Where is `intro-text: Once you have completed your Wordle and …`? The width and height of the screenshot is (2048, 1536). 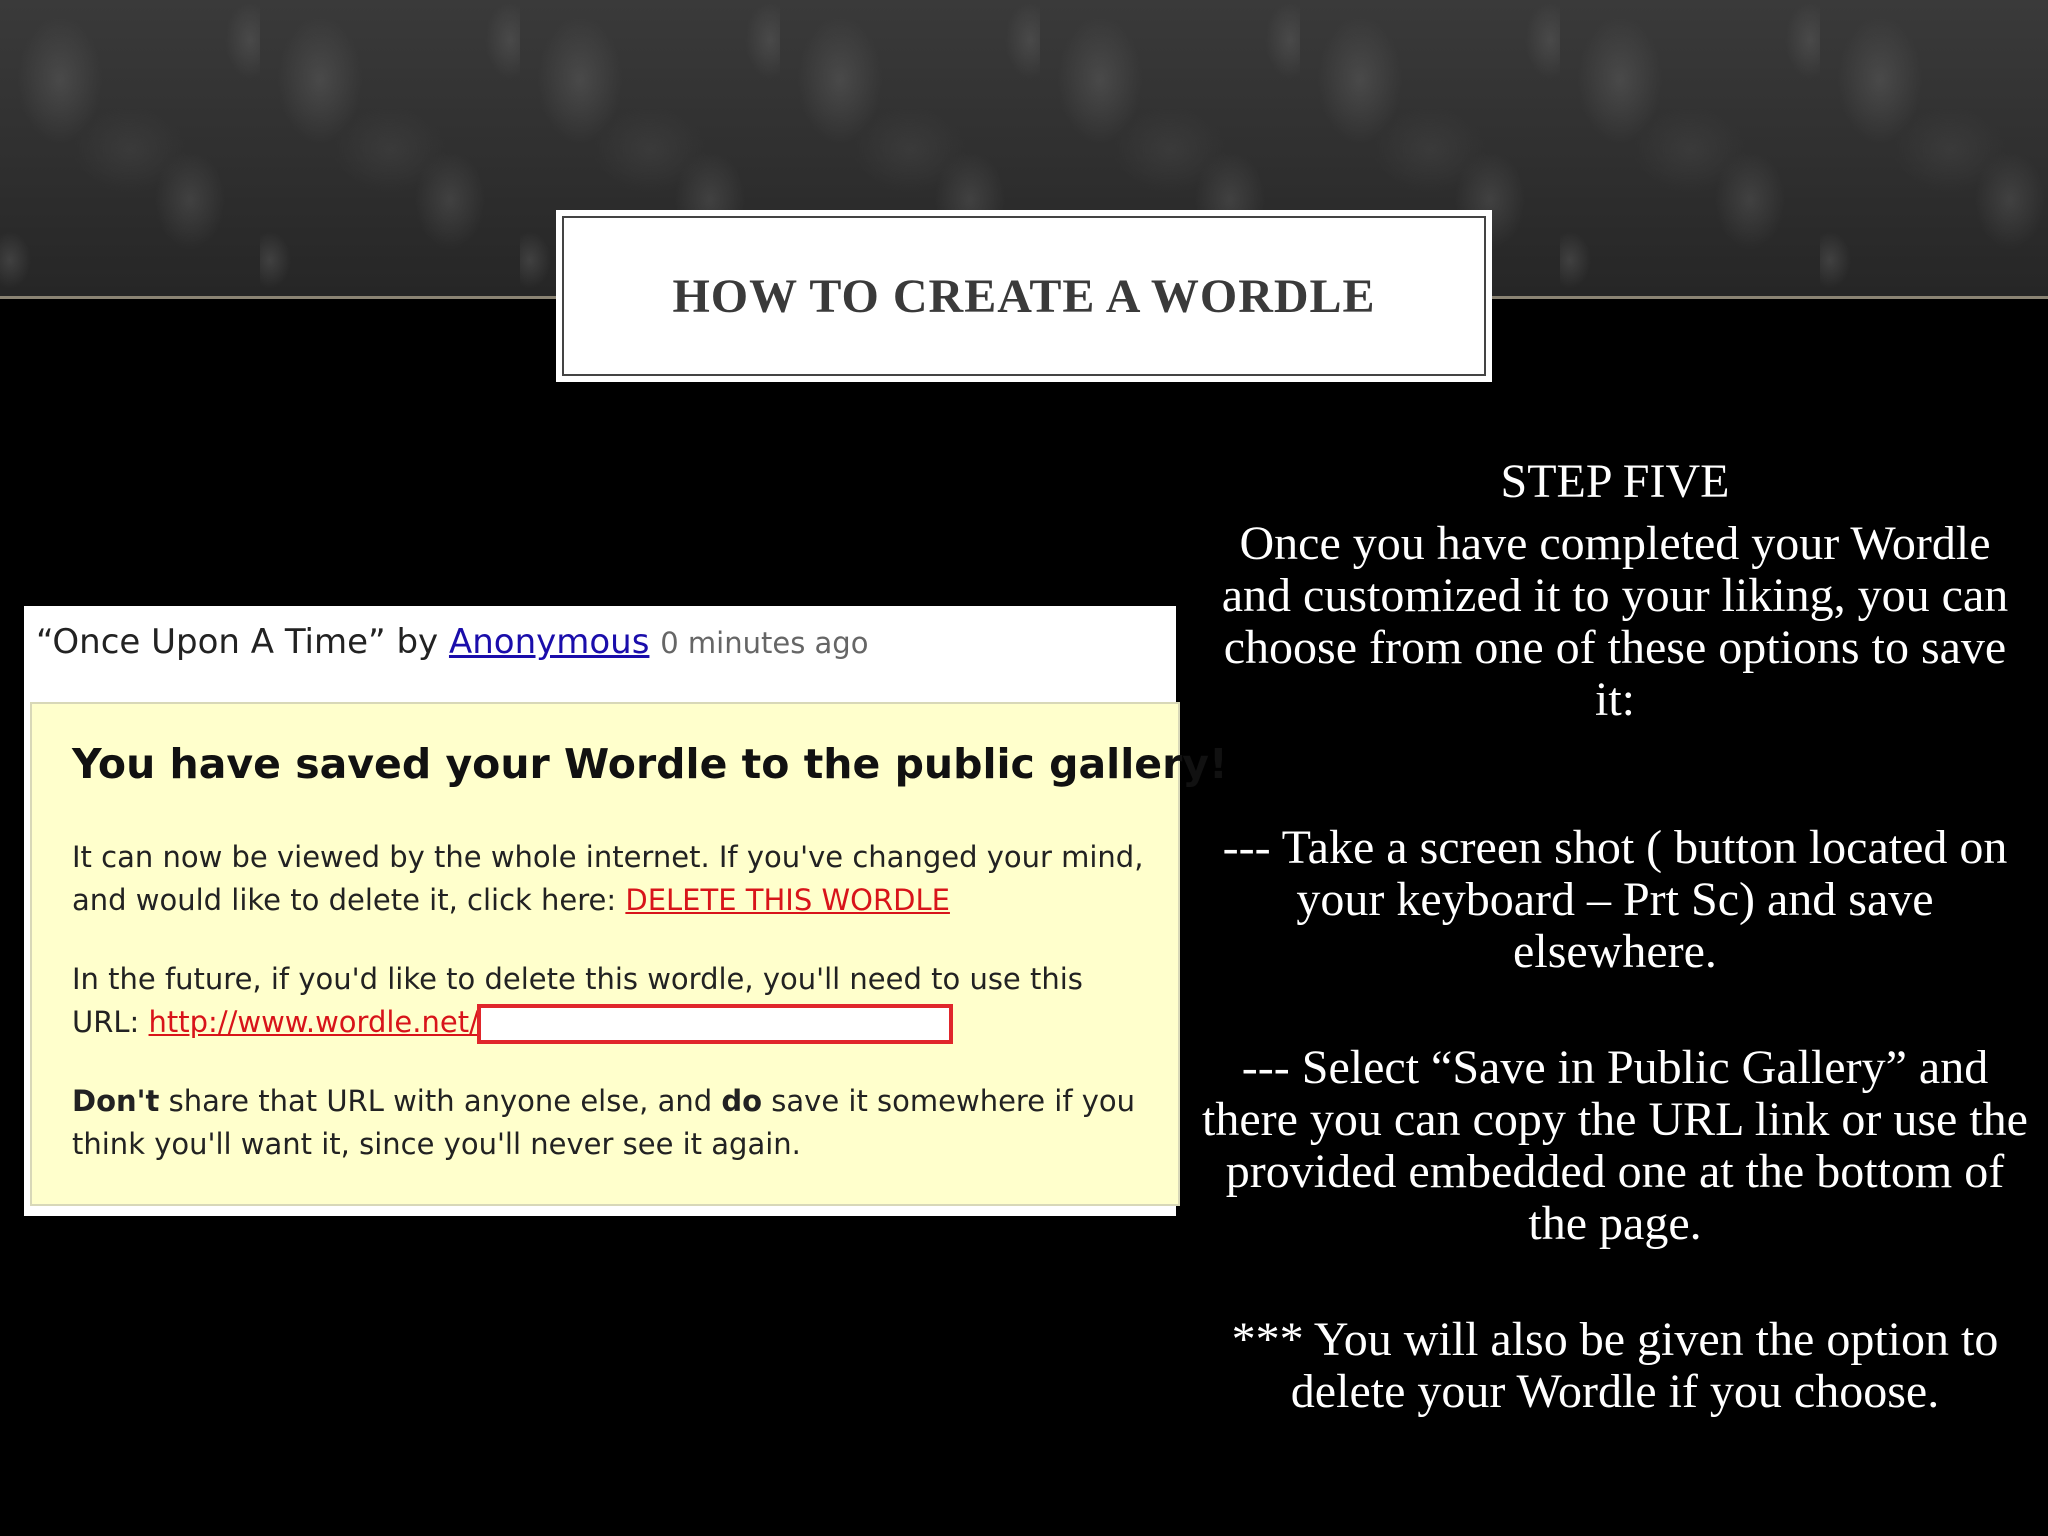
intro-text: Once you have completed your Wordle and … is located at coordinates (1615, 621).